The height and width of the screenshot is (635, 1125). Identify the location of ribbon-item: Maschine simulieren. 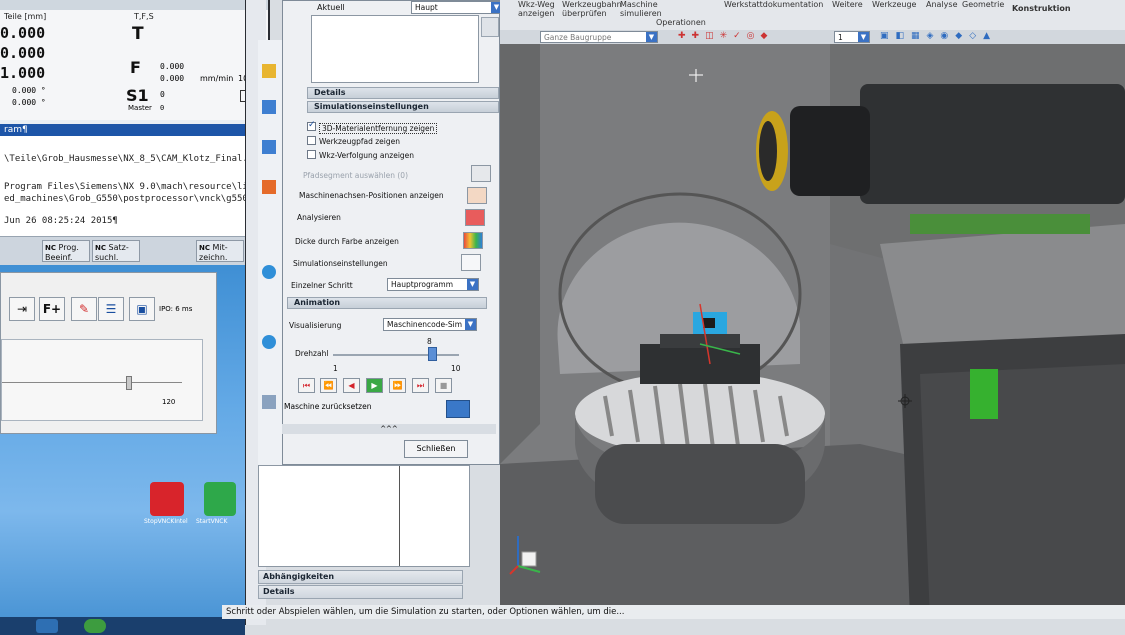
(645, 9).